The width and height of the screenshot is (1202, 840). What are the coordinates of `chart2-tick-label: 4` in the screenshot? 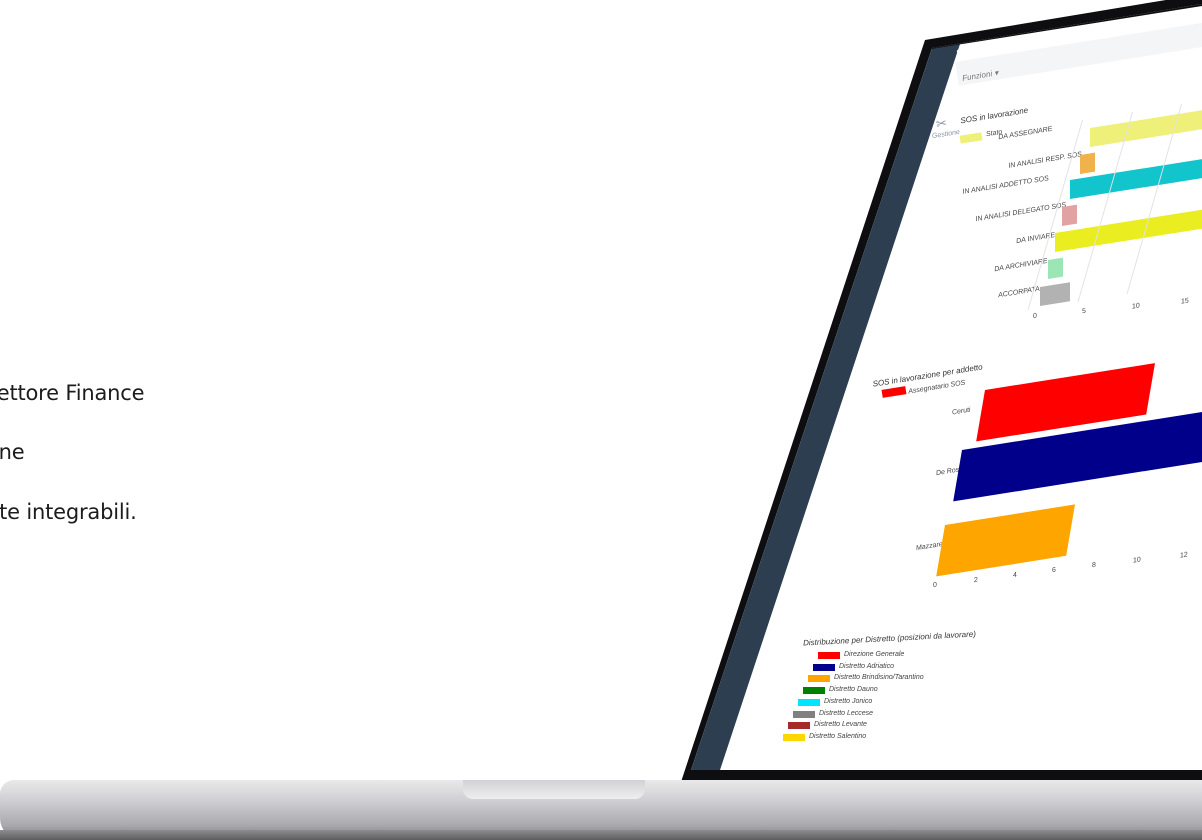 It's located at (1015, 575).